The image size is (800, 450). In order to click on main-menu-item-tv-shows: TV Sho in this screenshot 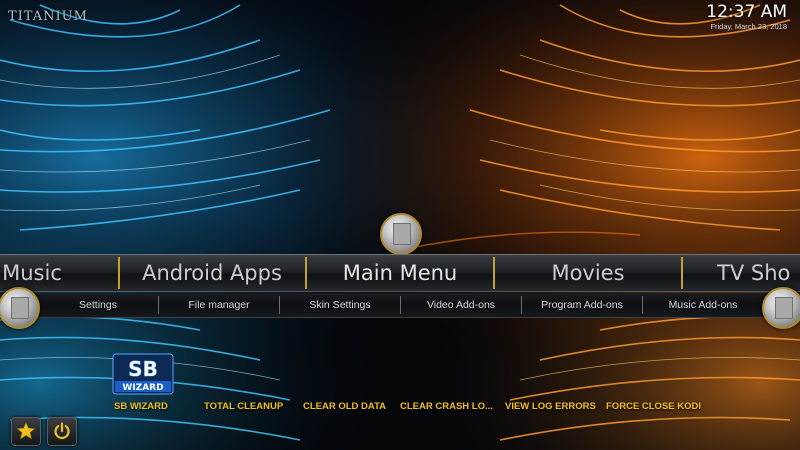, I will do `click(741, 273)`.